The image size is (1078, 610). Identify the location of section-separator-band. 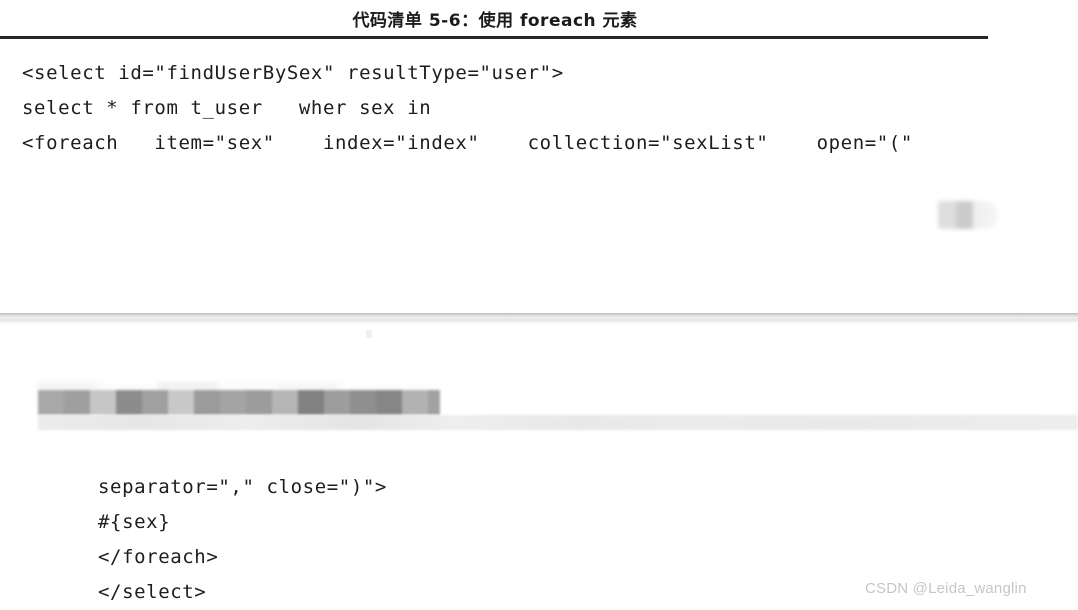
(539, 318).